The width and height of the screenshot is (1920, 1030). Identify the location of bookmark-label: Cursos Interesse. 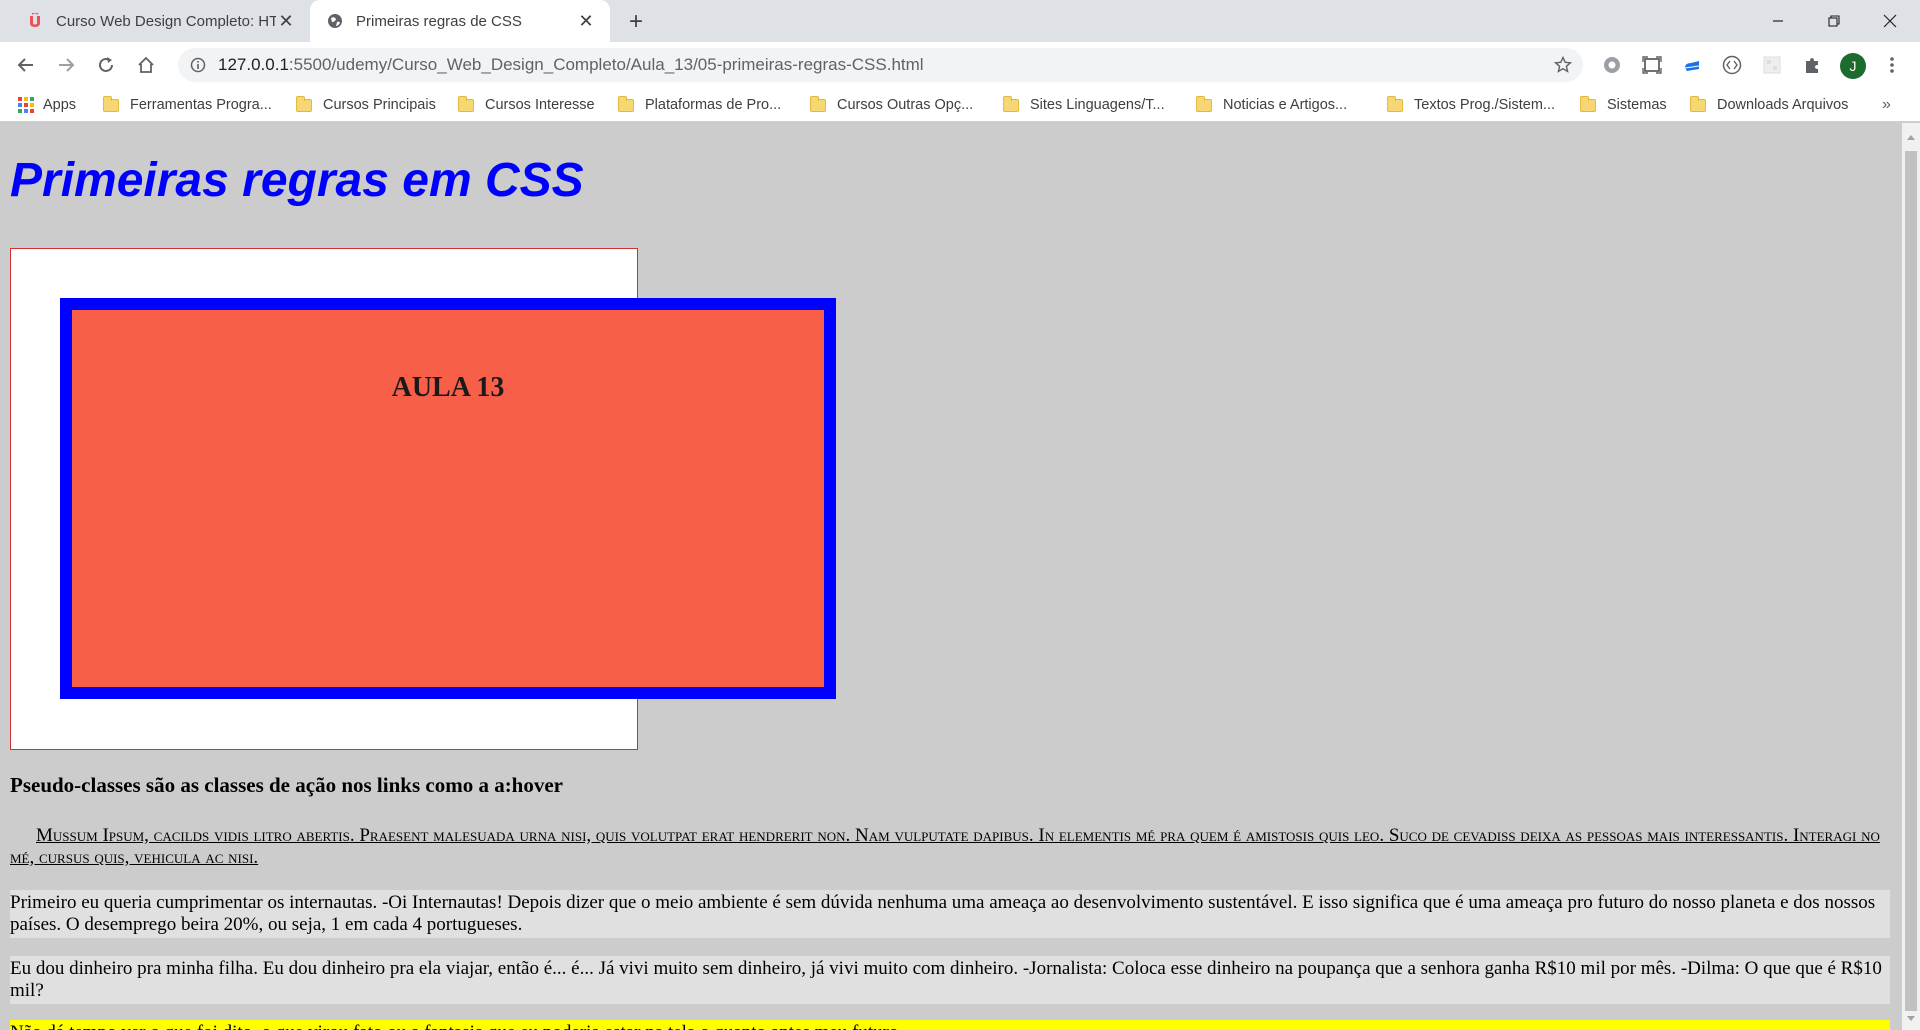
(540, 105).